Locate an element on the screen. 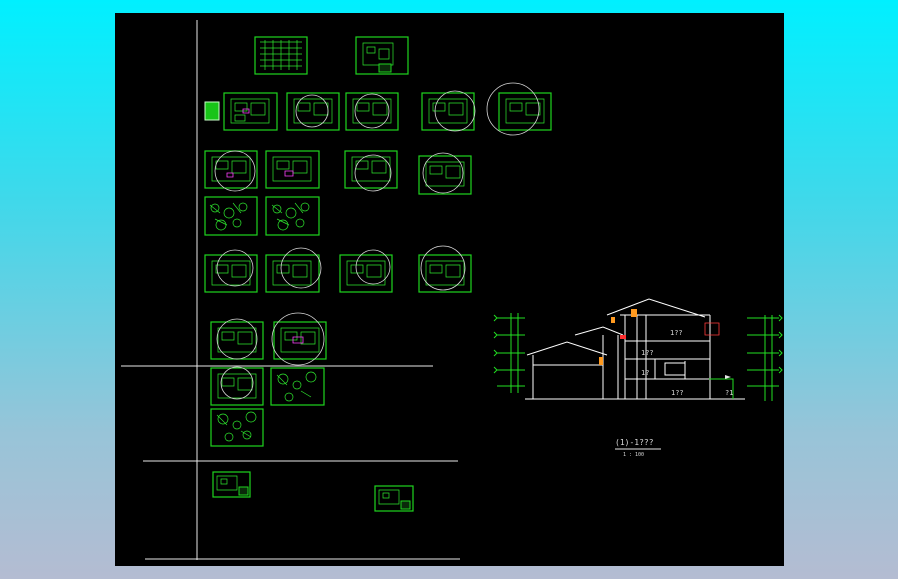 Image resolution: width=898 pixels, height=579 pixels. sheet-plan-a is located at coordinates (231, 171).